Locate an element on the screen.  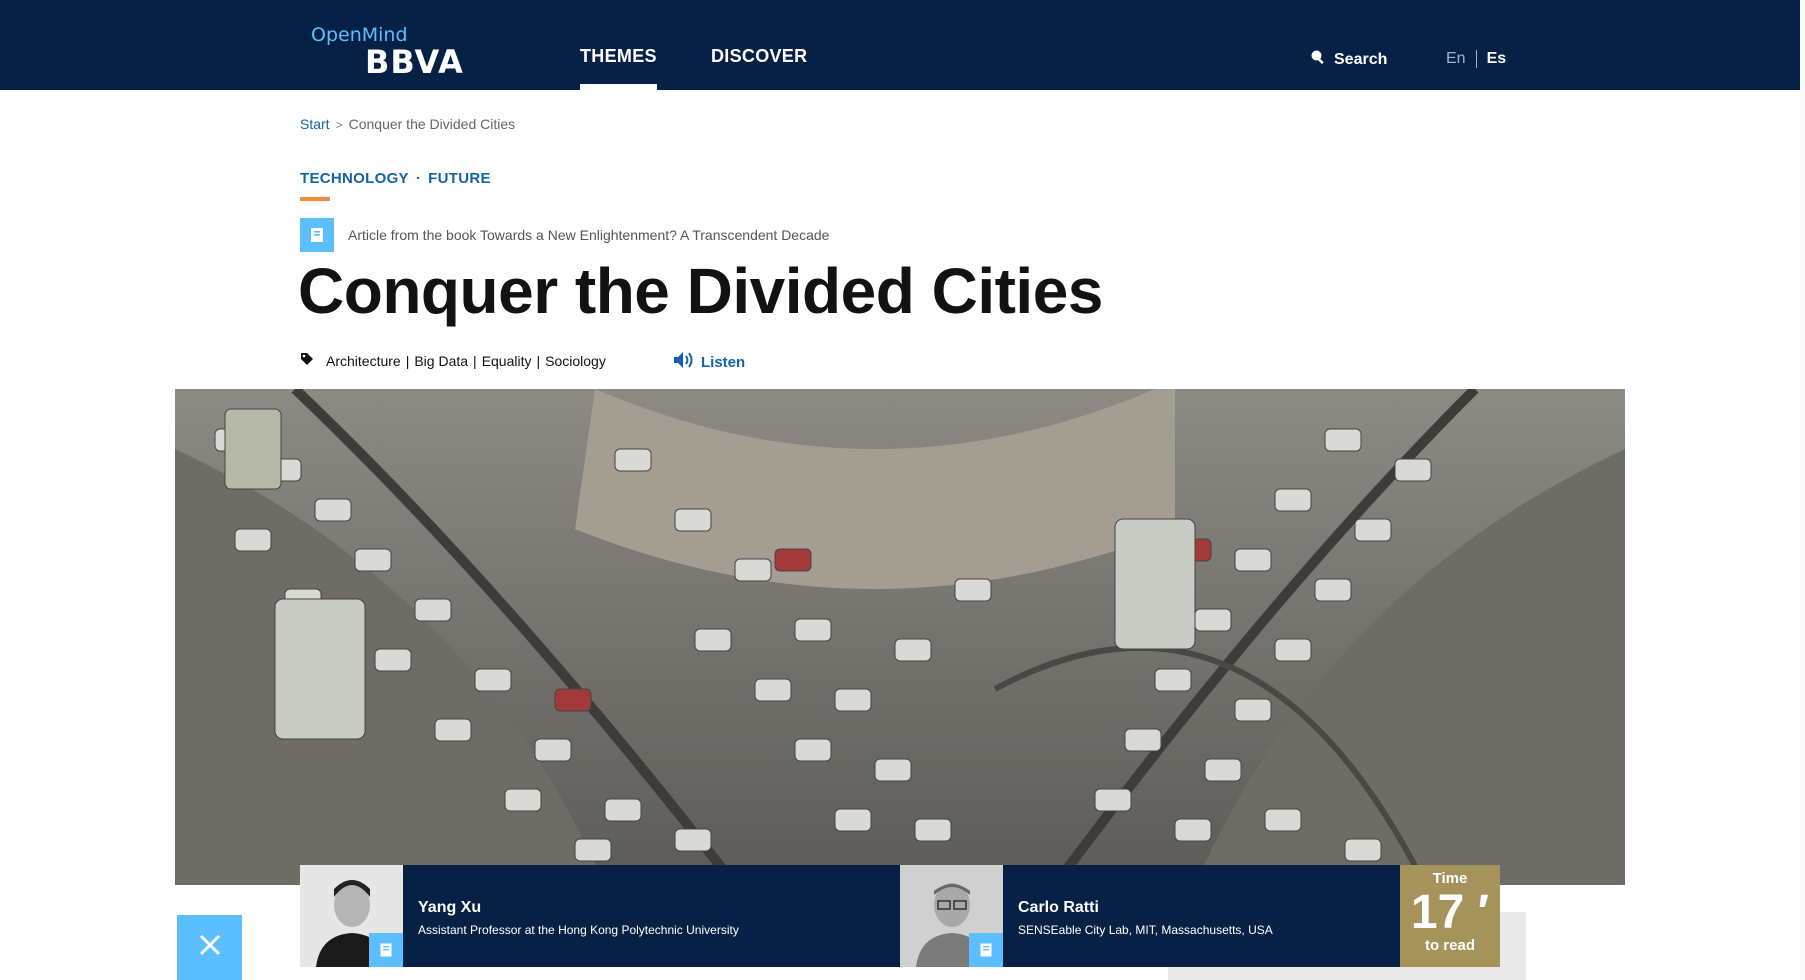
page-scrollbar is located at coordinates (1802, 490).